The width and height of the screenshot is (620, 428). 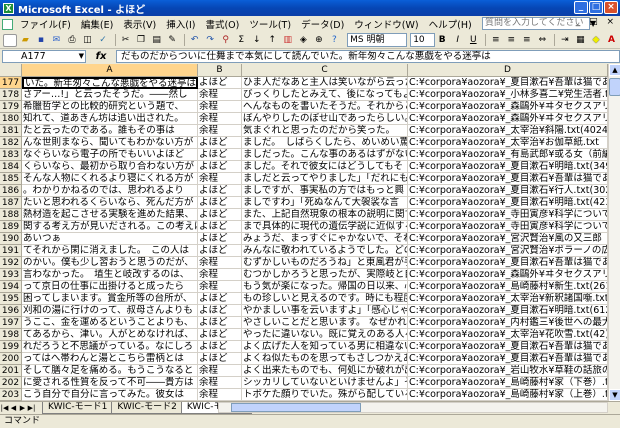 What do you see at coordinates (110, 263) in the screenshot?
I see `cell-a: のかい。僕も少し習おうと思うのだが、` at bounding box center [110, 263].